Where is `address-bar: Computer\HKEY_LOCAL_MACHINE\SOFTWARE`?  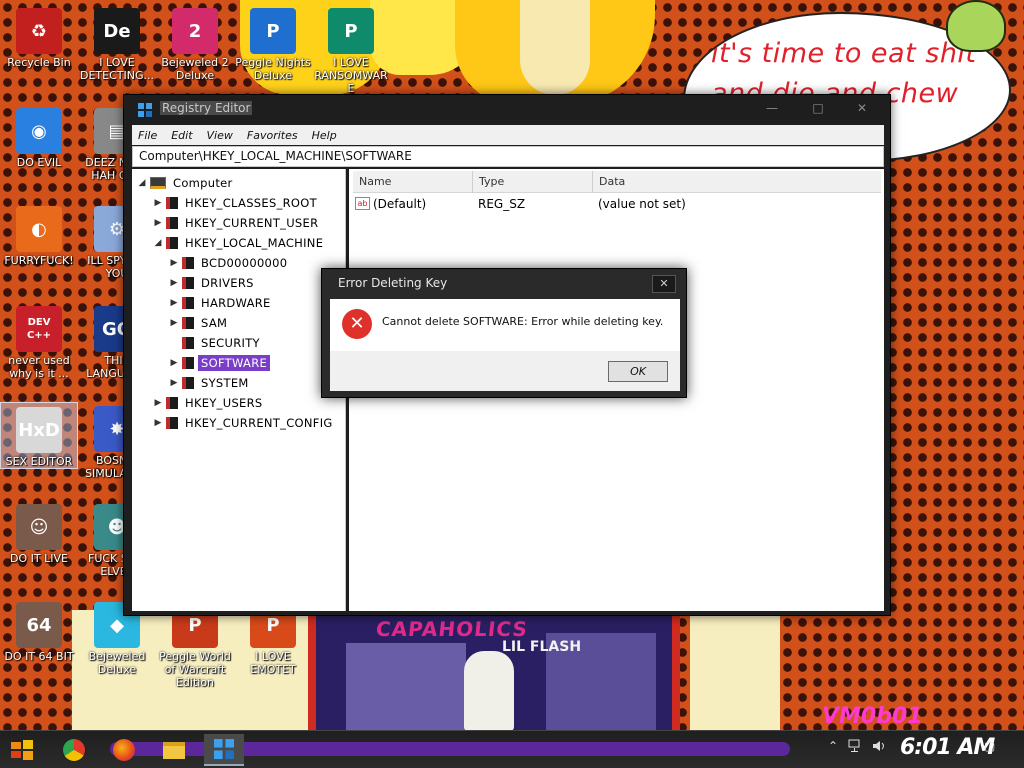 address-bar: Computer\HKEY_LOCAL_MACHINE\SOFTWARE is located at coordinates (508, 156).